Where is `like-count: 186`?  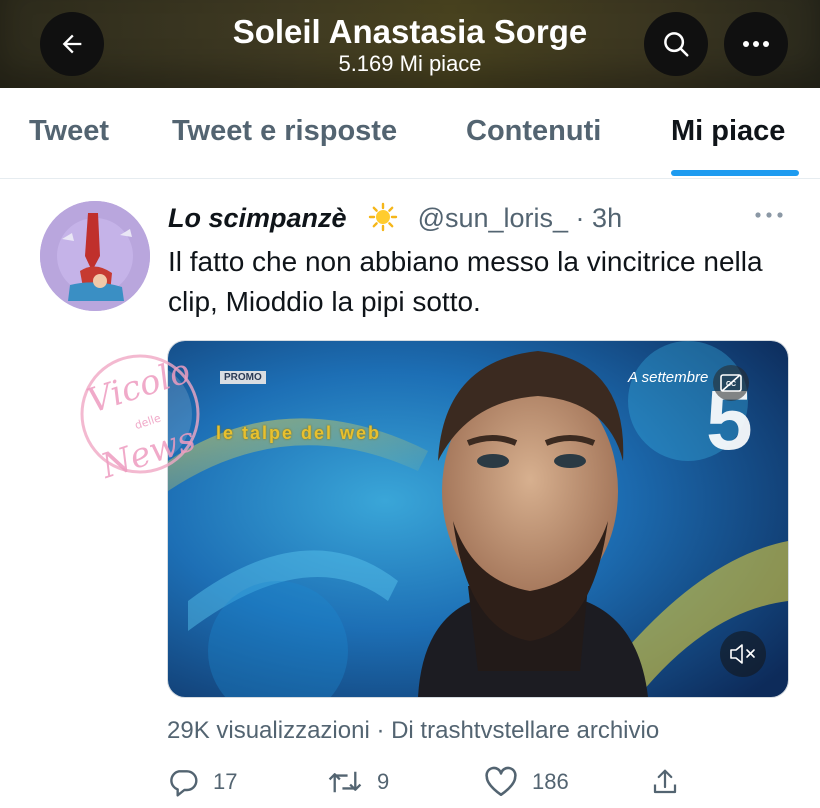
like-count: 186 is located at coordinates (550, 781).